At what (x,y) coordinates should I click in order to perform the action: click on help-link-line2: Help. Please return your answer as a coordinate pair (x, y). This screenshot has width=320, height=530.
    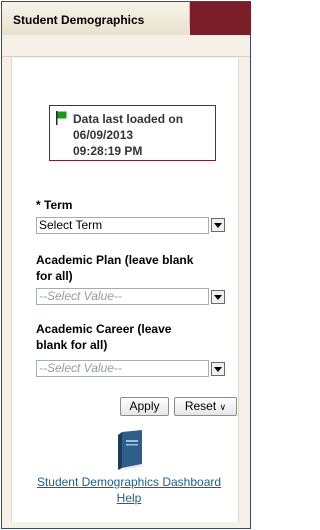
    Looking at the image, I should click on (129, 498).